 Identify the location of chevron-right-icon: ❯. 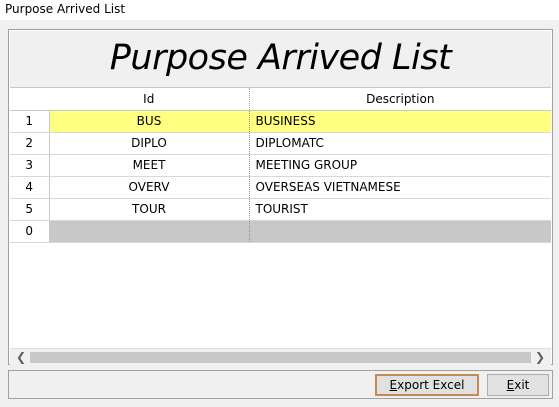
(540, 357).